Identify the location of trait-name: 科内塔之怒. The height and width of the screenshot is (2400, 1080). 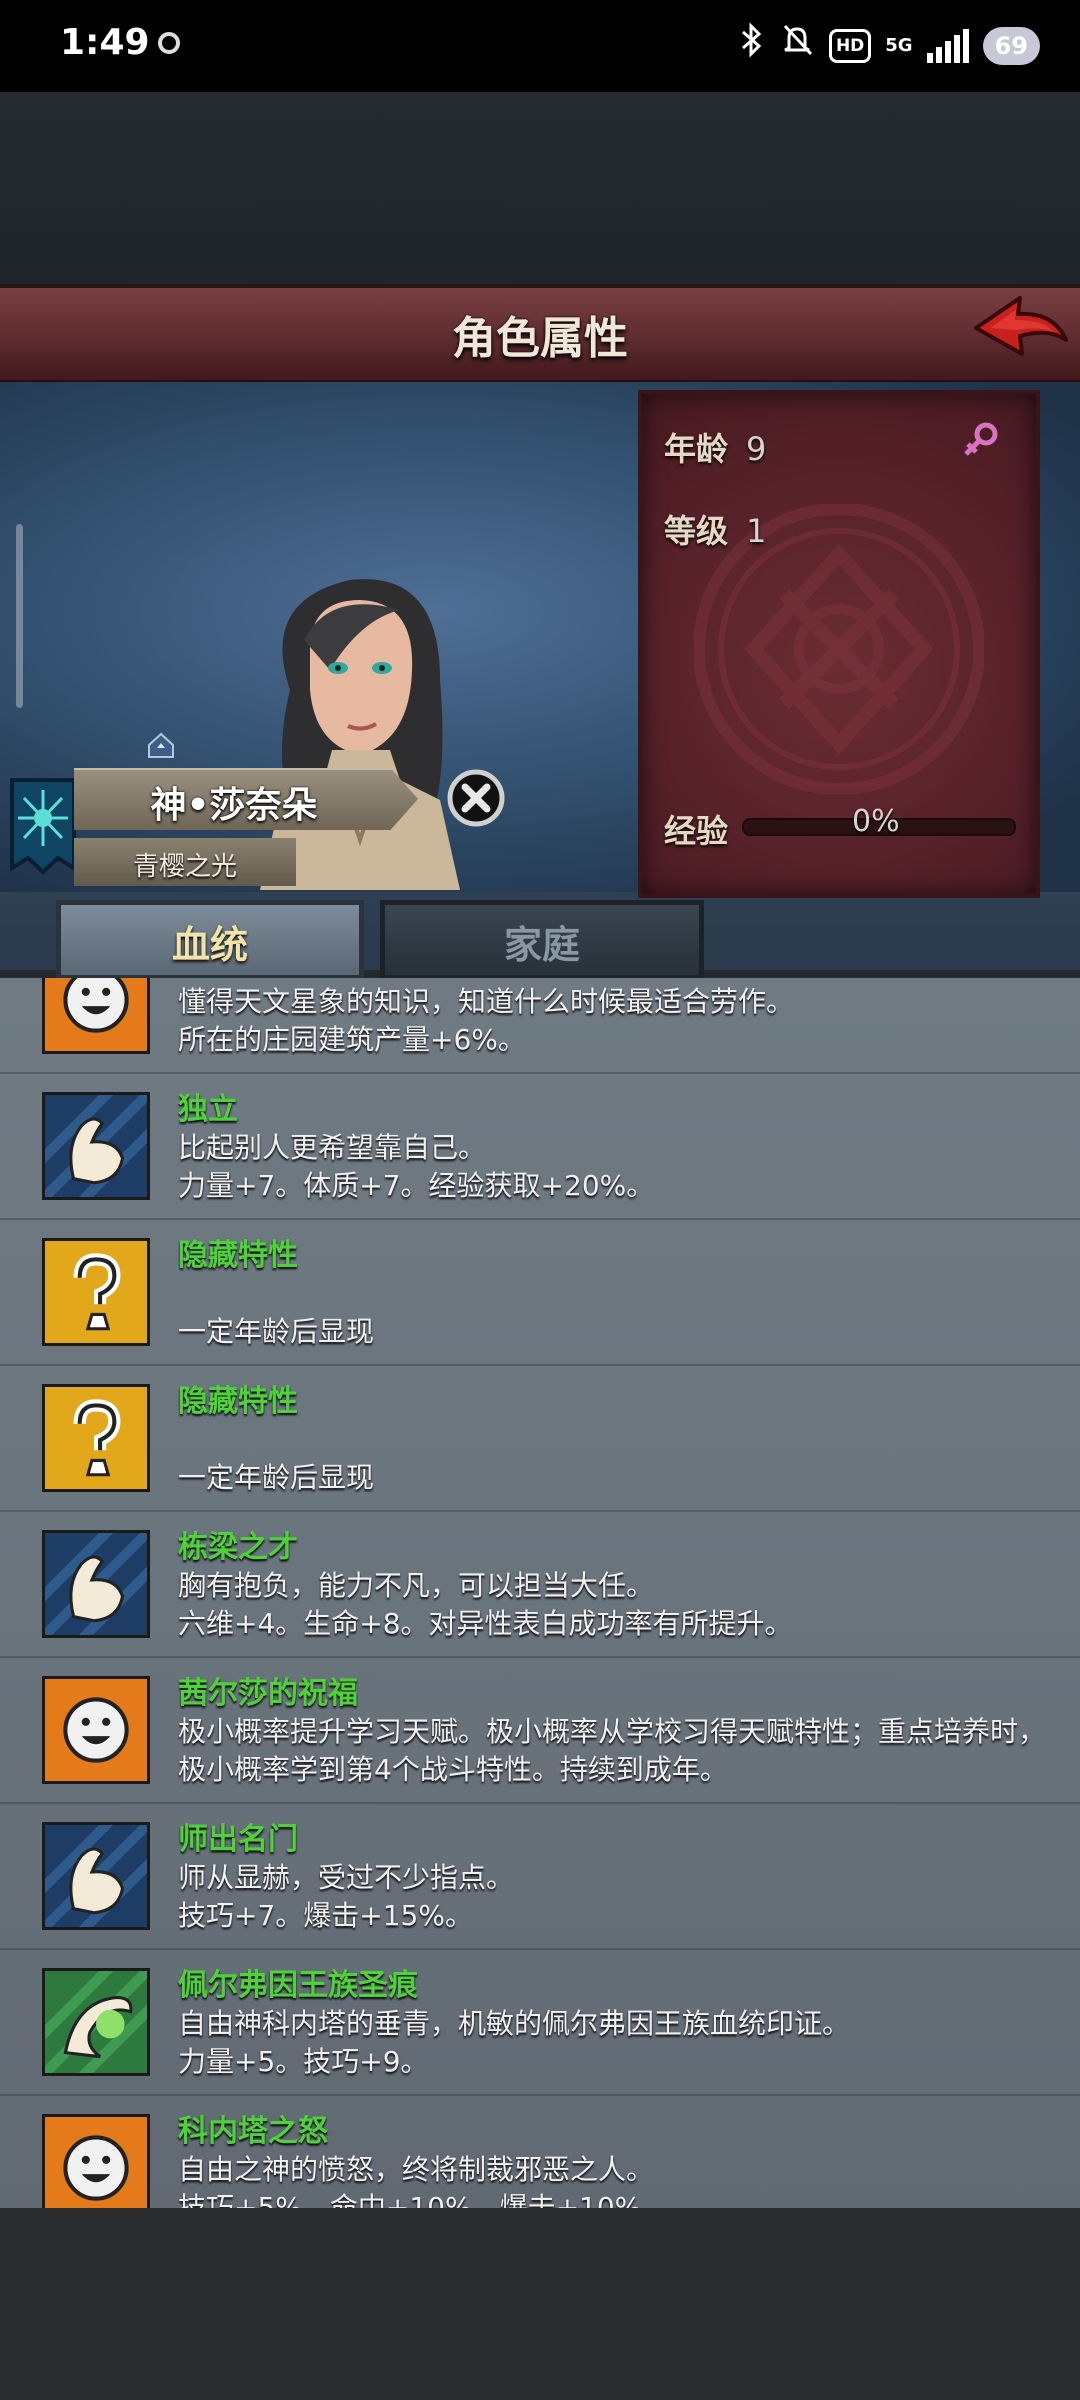
(253, 2131).